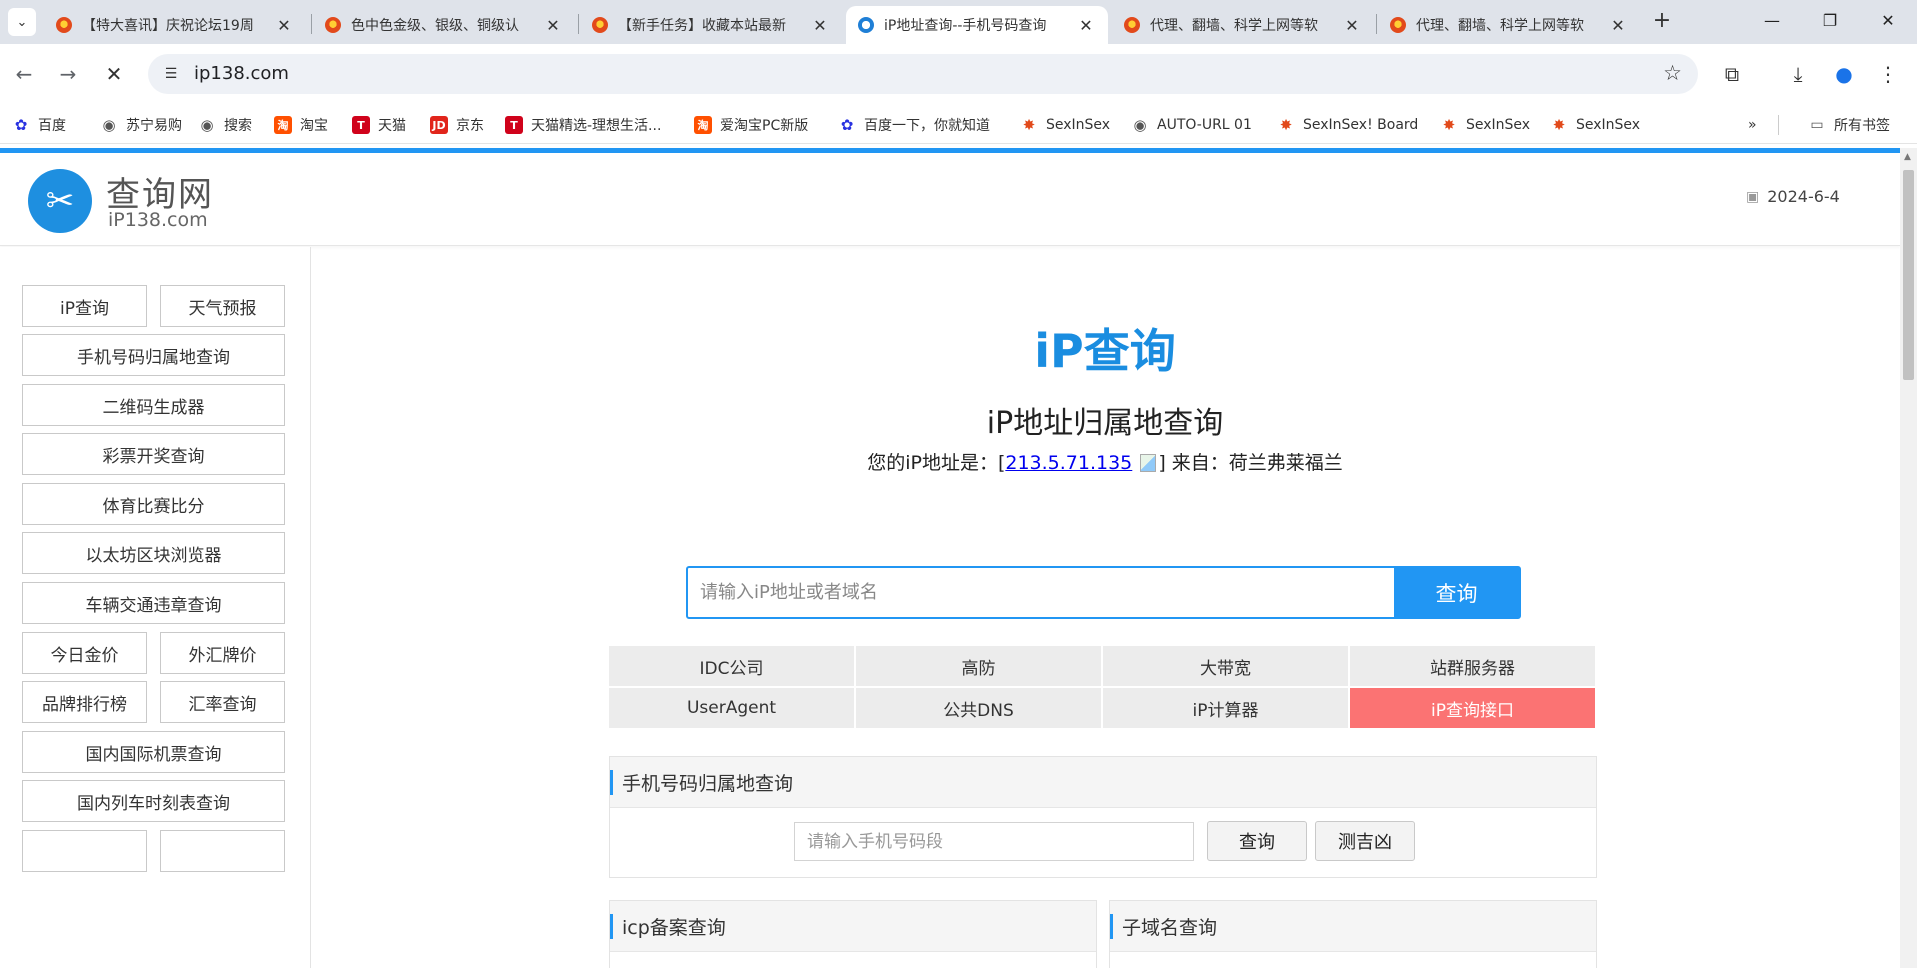  I want to click on scrollbar-thumb, so click(1908, 275).